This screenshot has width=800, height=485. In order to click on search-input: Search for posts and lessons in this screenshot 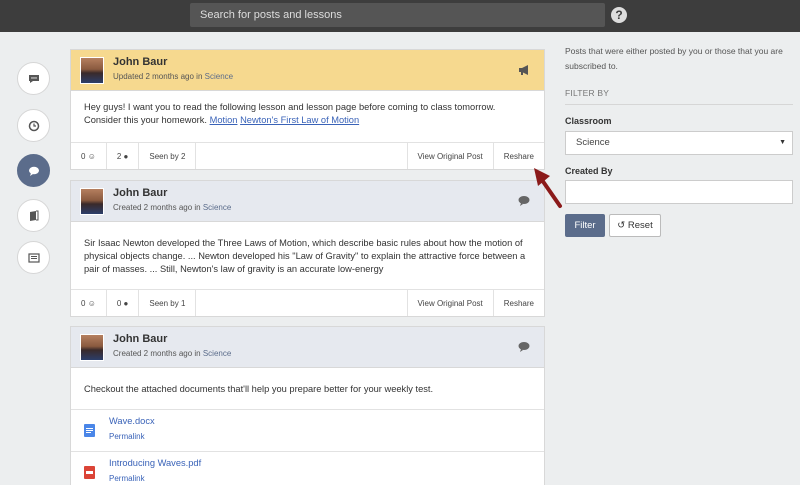, I will do `click(397, 15)`.